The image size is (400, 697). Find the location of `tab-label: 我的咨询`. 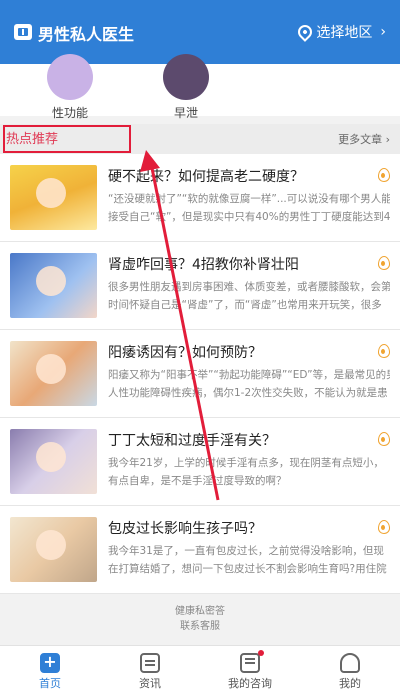

tab-label: 我的咨询 is located at coordinates (250, 683).